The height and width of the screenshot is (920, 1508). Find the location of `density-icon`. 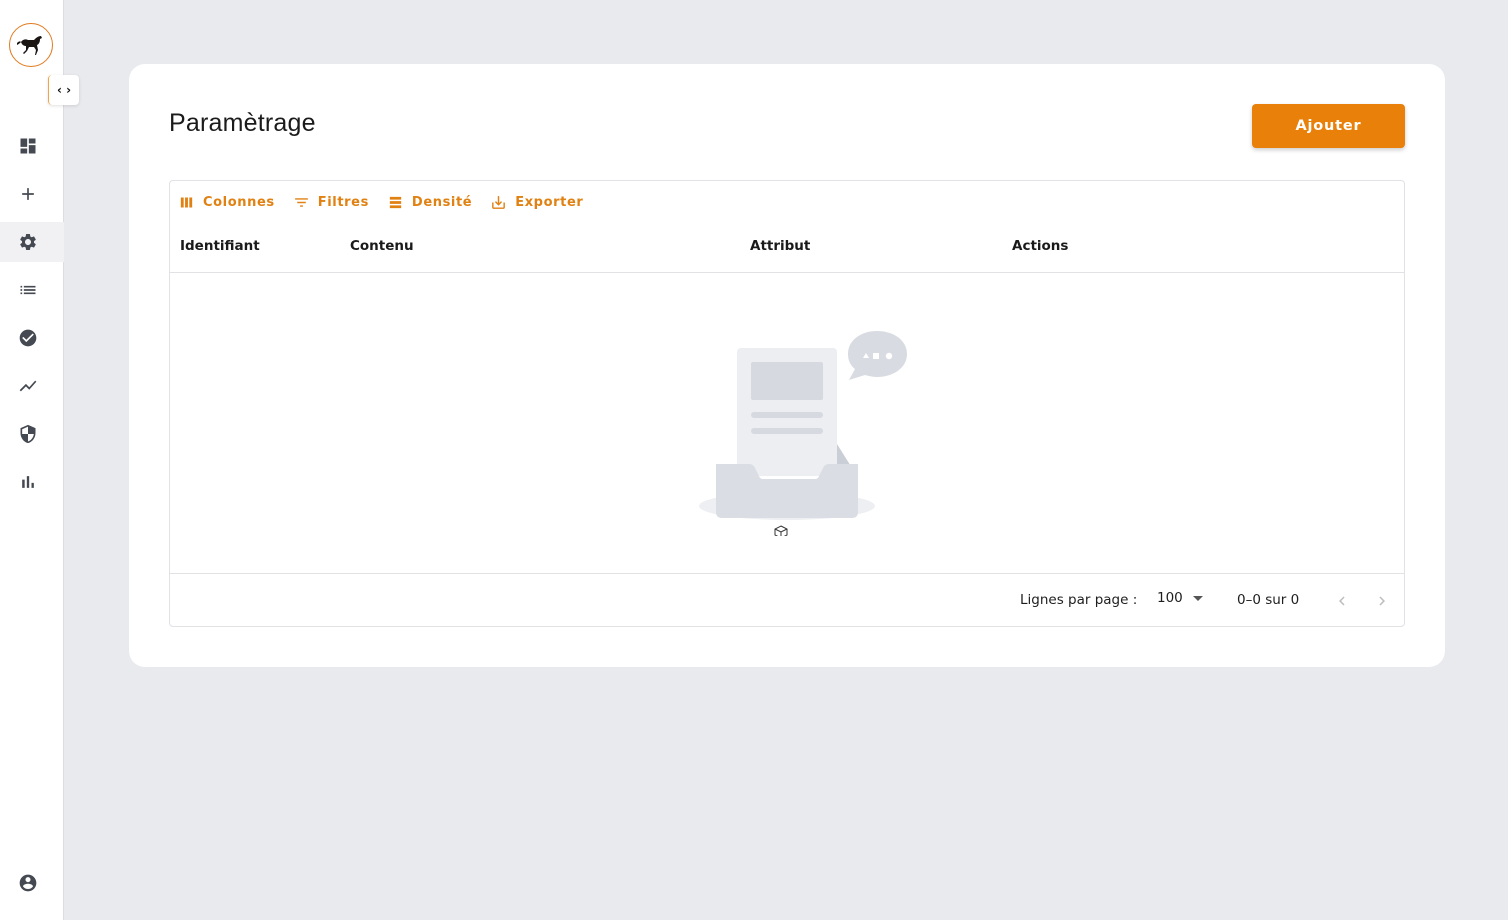

density-icon is located at coordinates (395, 202).